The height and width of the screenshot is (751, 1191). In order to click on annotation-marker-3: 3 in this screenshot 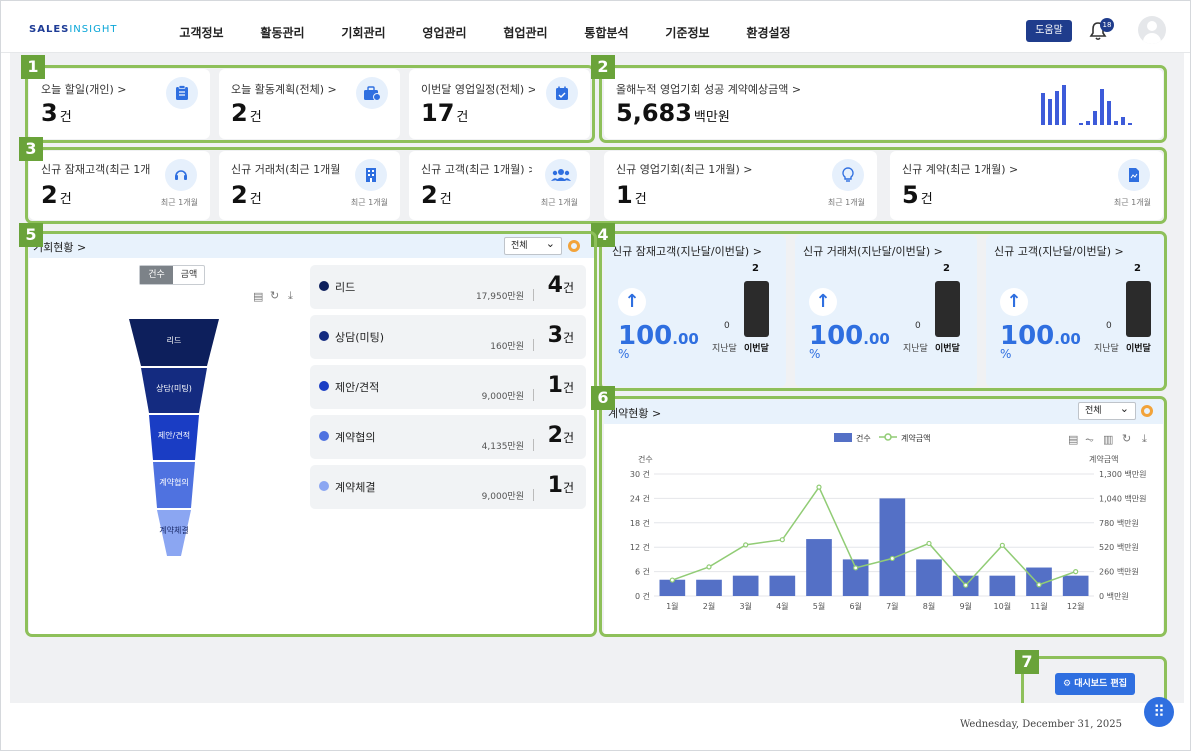, I will do `click(31, 149)`.